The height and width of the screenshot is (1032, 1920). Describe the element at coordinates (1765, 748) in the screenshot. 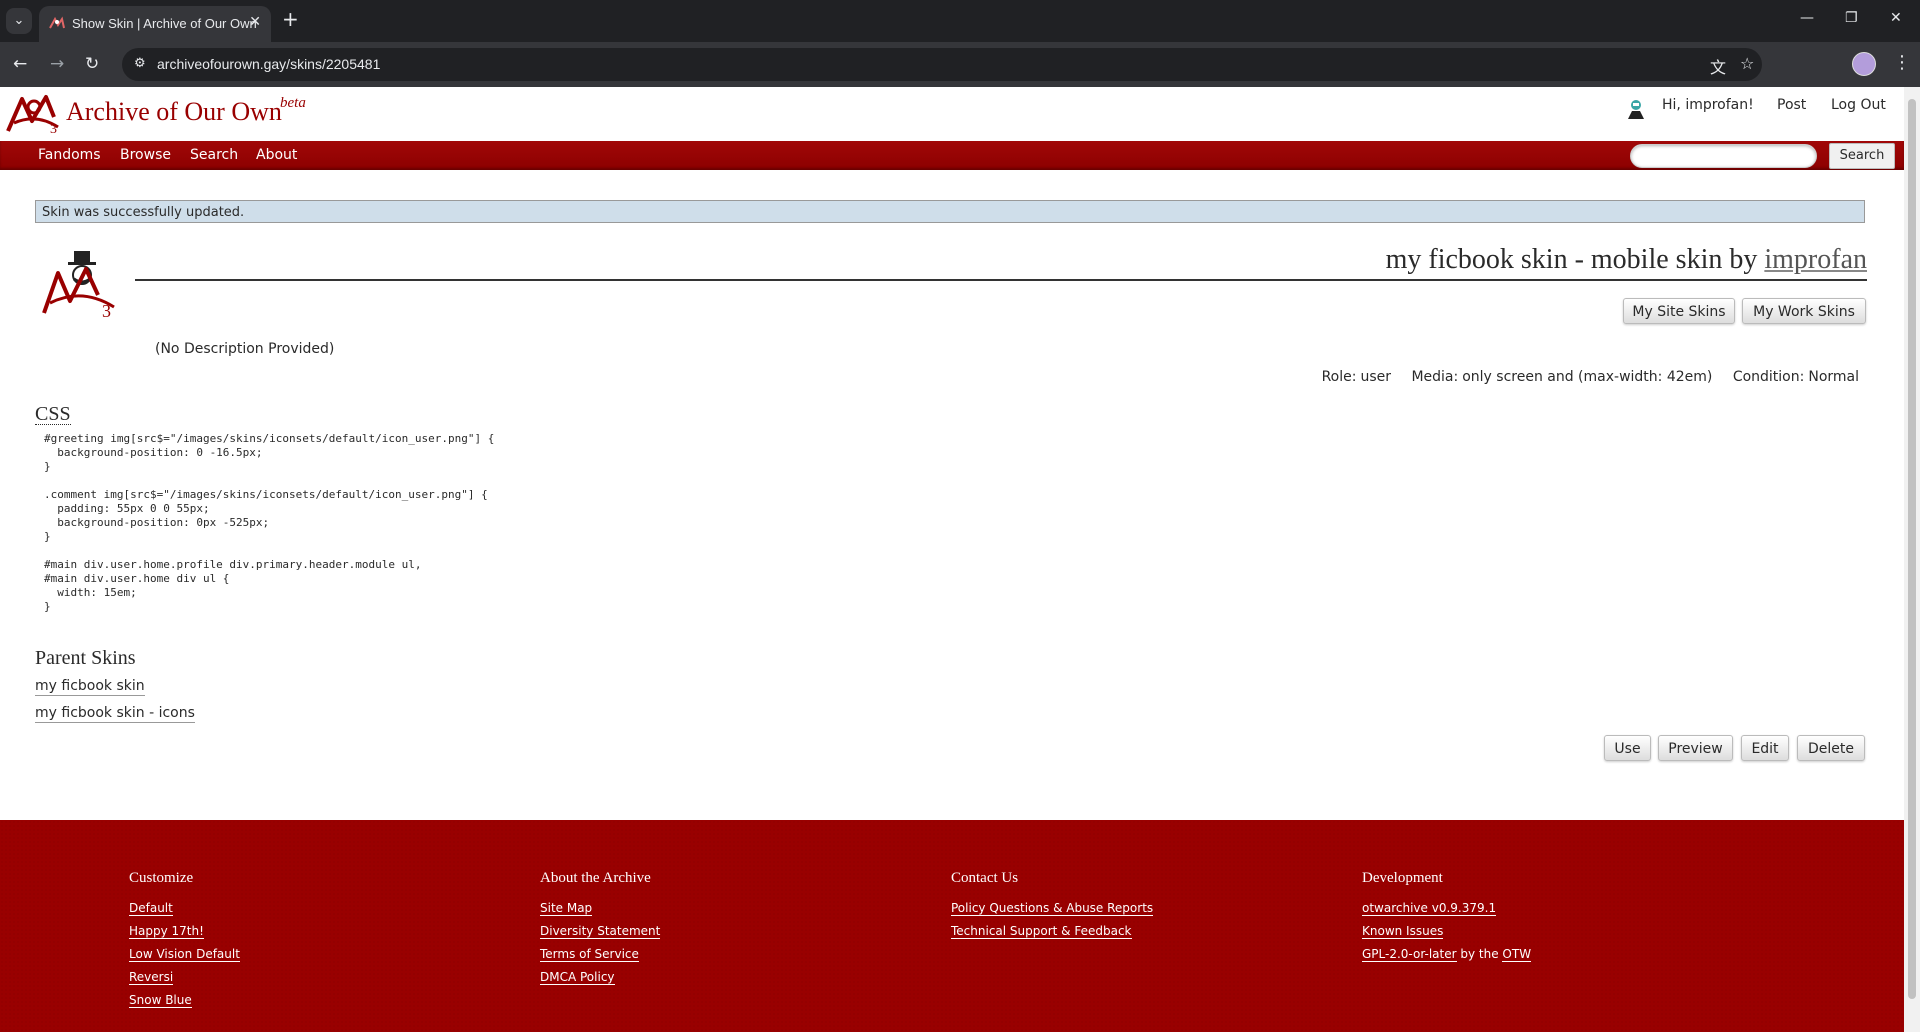

I see `edit-button: Edit` at that location.